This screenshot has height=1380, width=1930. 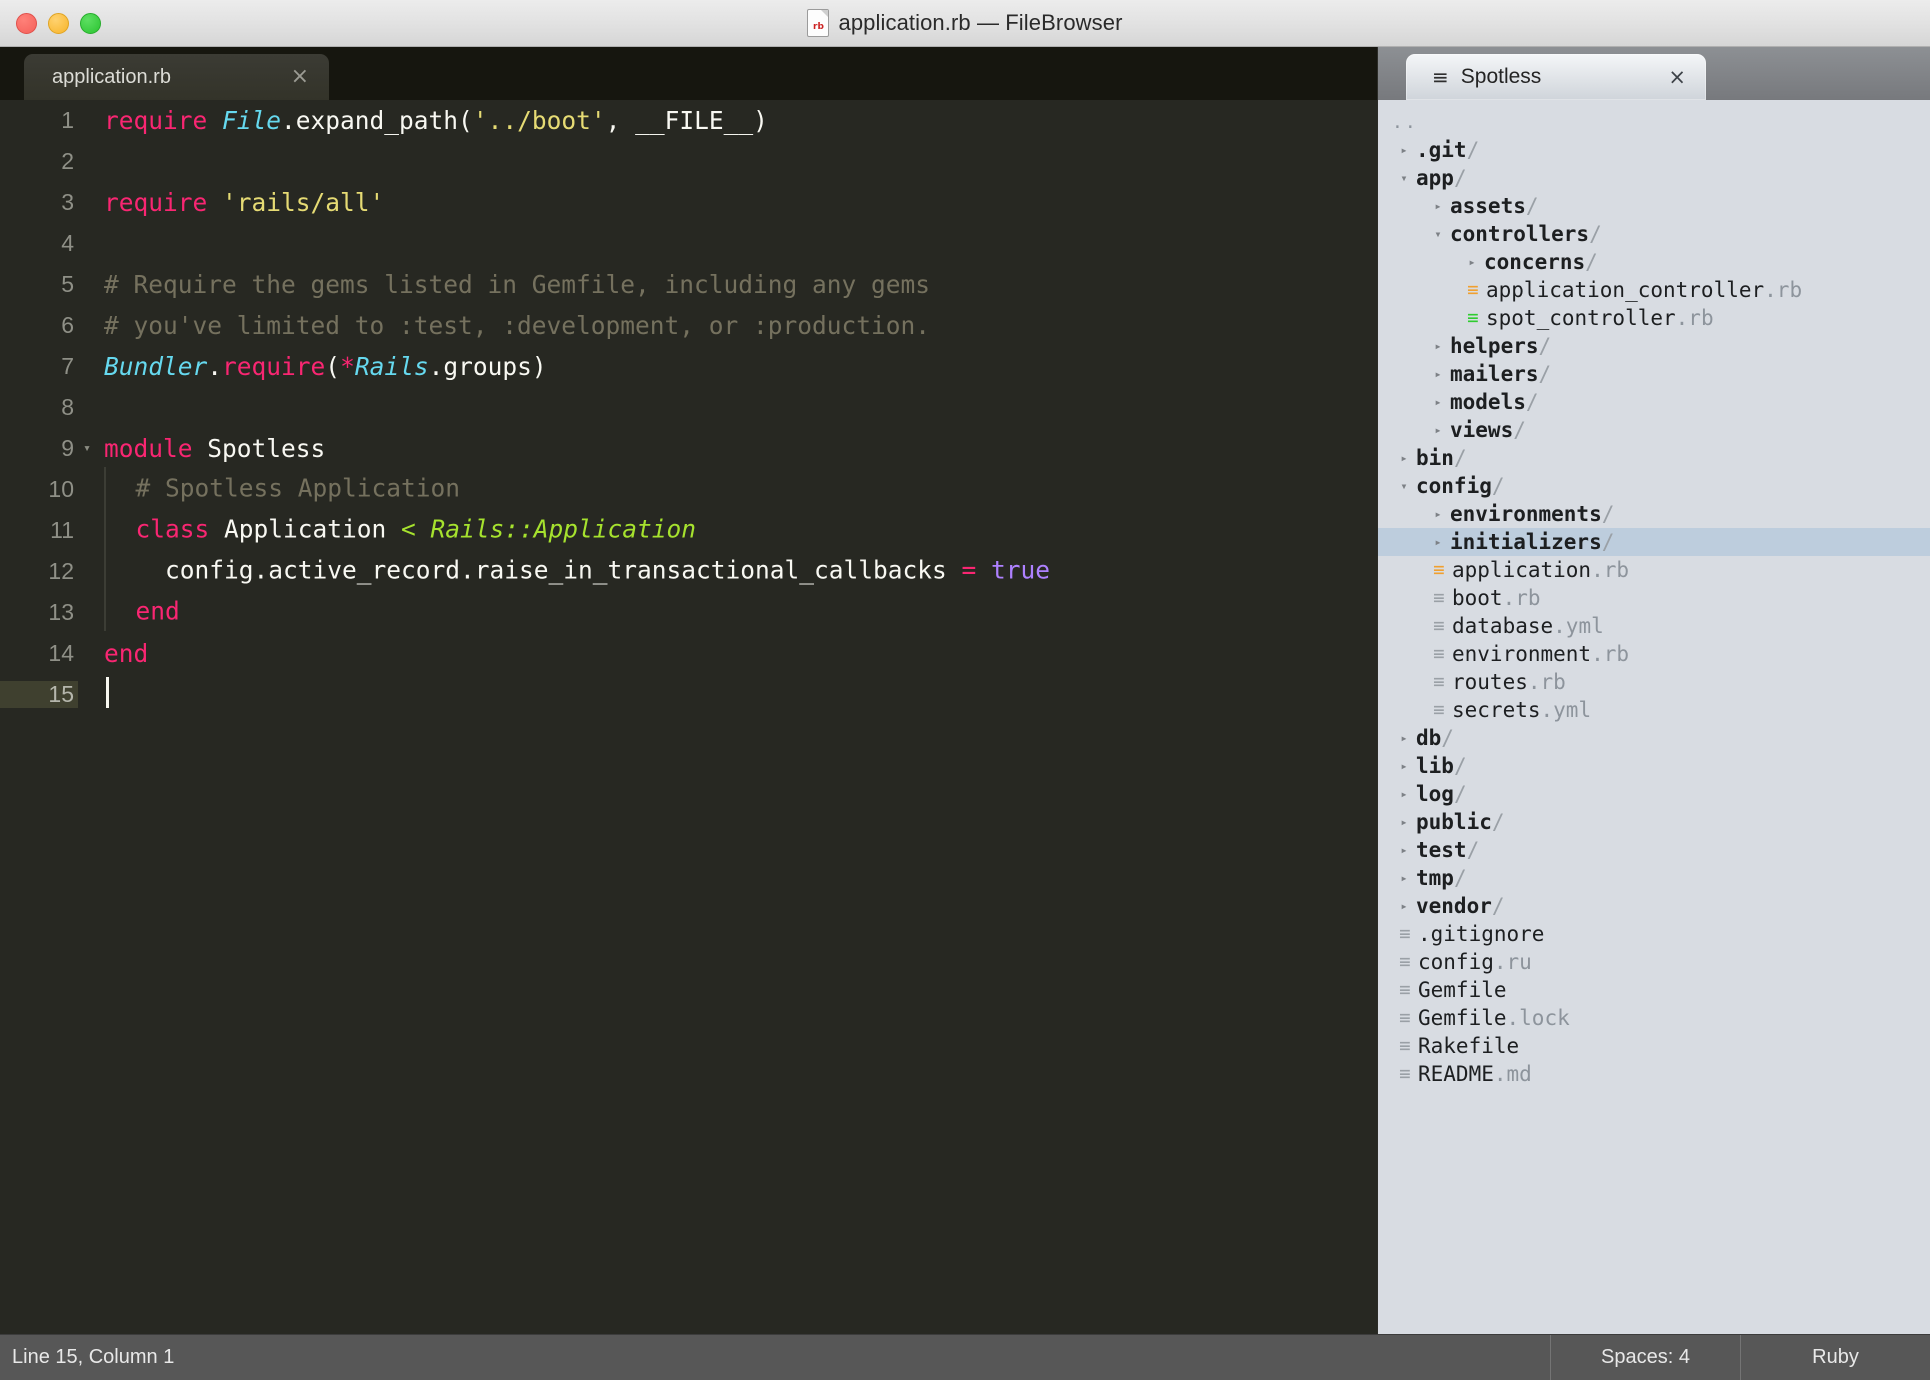 What do you see at coordinates (1654, 262) in the screenshot?
I see `tree-folder-row: ▸ concerns /` at bounding box center [1654, 262].